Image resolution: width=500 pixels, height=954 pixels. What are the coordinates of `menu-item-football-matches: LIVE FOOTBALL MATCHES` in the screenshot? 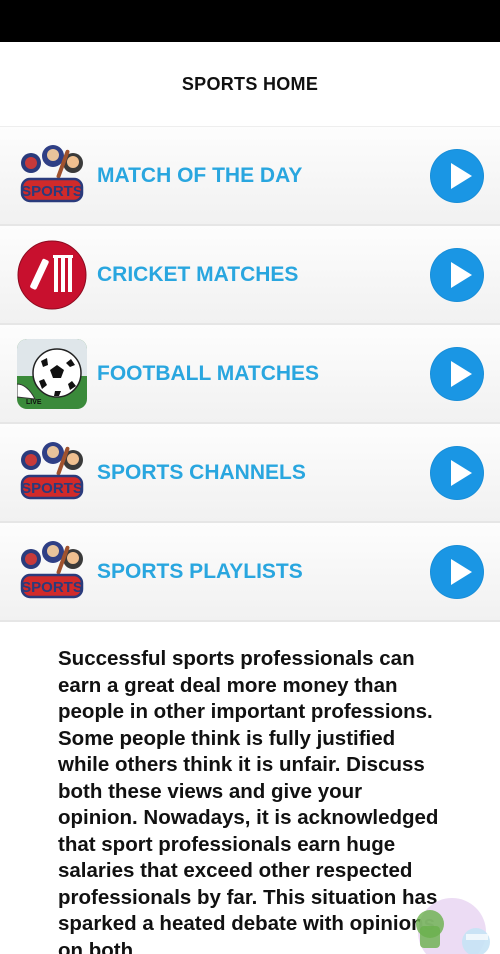 It's located at (250, 374).